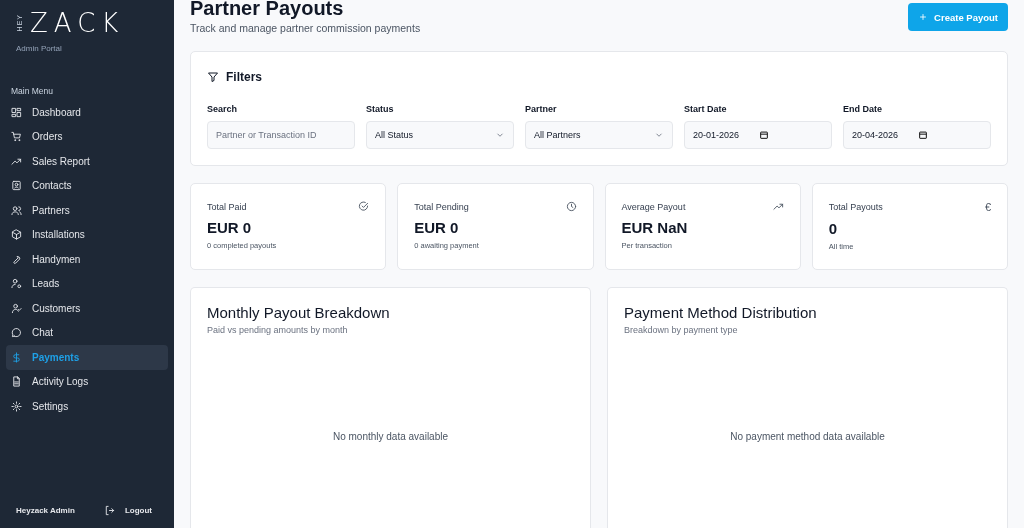 The height and width of the screenshot is (528, 1024). I want to click on user-icon, so click(16, 308).